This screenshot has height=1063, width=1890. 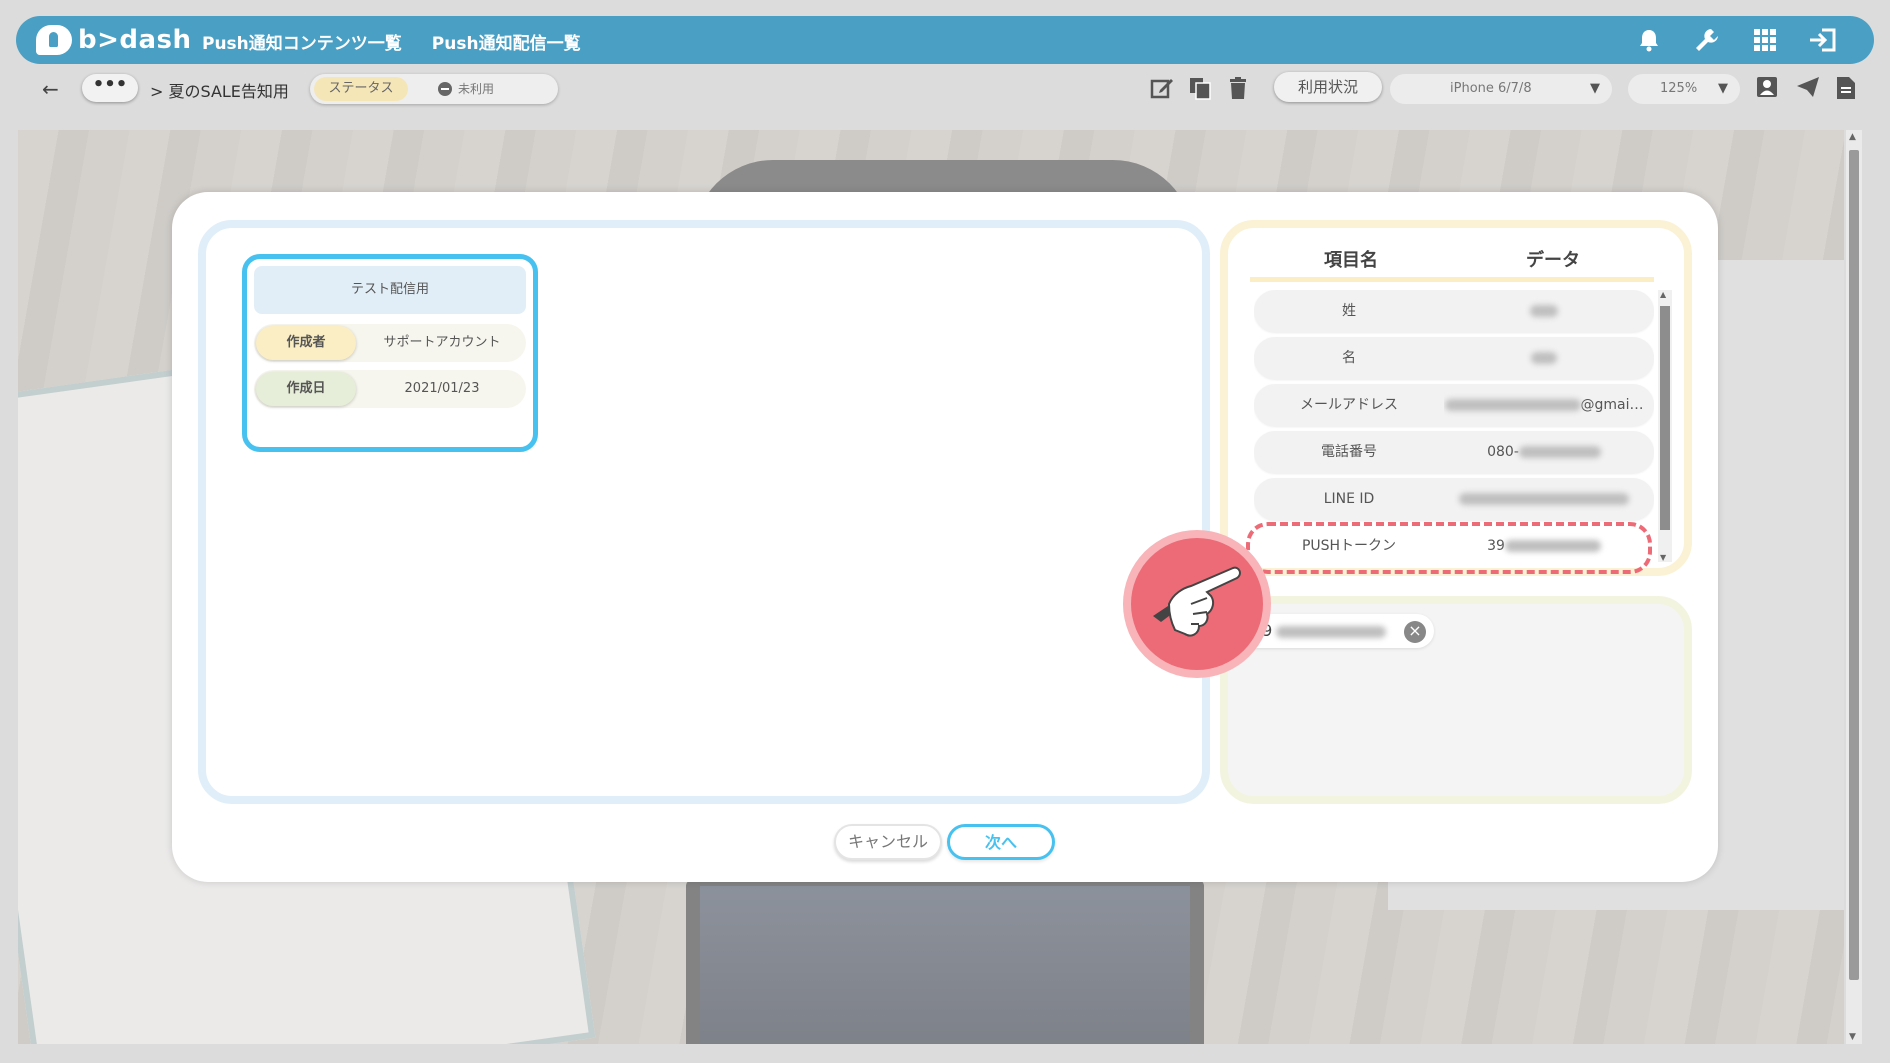 I want to click on device-select: iPhone 6/7/8 ▼, so click(x=1501, y=89).